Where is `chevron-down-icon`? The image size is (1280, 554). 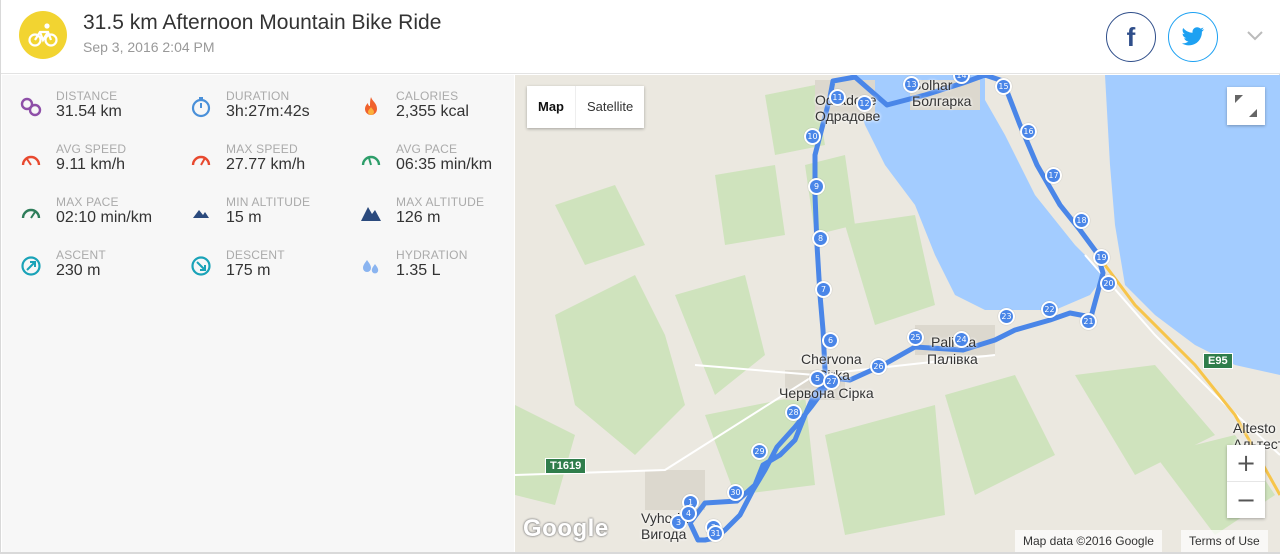 chevron-down-icon is located at coordinates (1255, 36).